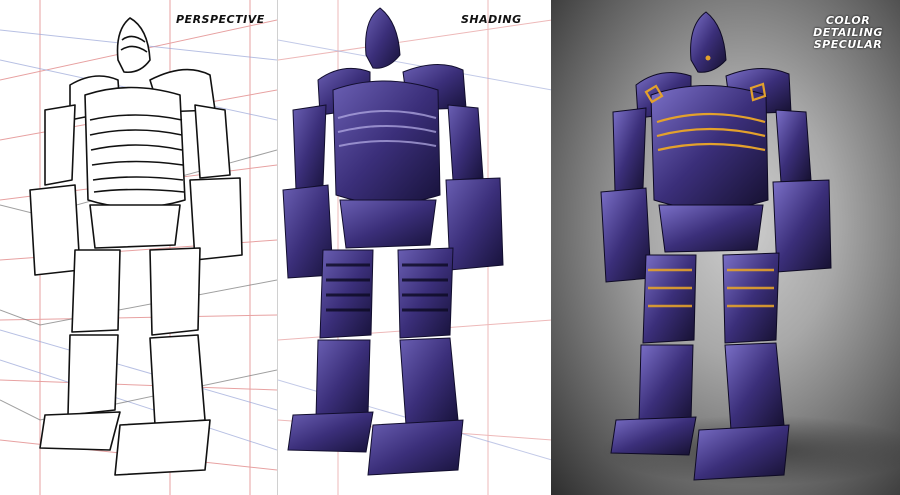 The image size is (900, 495). I want to click on color-detailing-specular-label: COLOR DETAILING SPECULAR, so click(848, 33).